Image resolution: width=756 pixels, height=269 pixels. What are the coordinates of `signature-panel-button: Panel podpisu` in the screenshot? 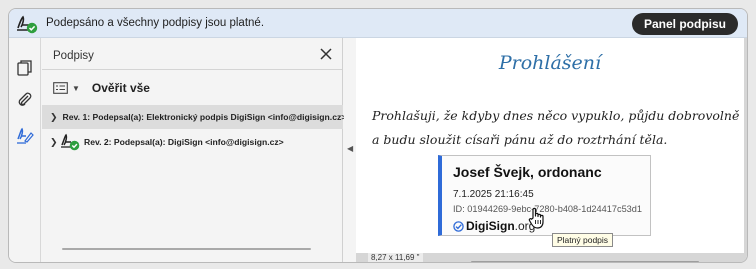 It's located at (684, 24).